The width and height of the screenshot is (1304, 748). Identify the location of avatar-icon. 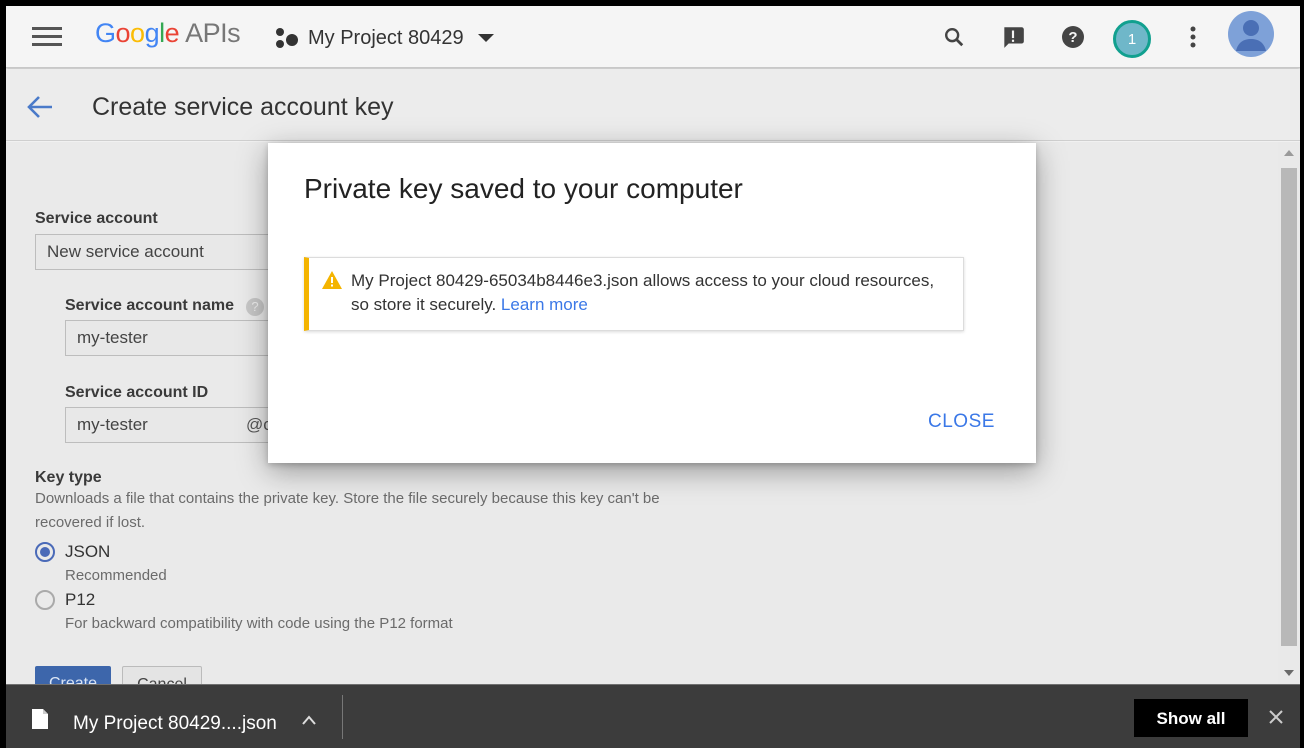
(1251, 34).